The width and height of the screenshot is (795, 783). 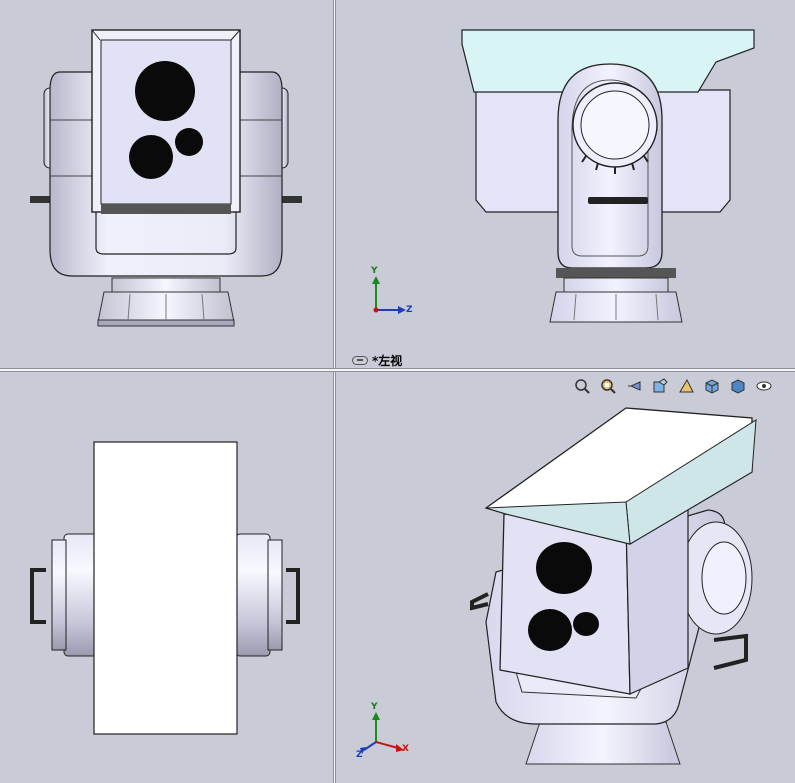 What do you see at coordinates (397, 370) in the screenshot?
I see `horizontal-viewport-splitter` at bounding box center [397, 370].